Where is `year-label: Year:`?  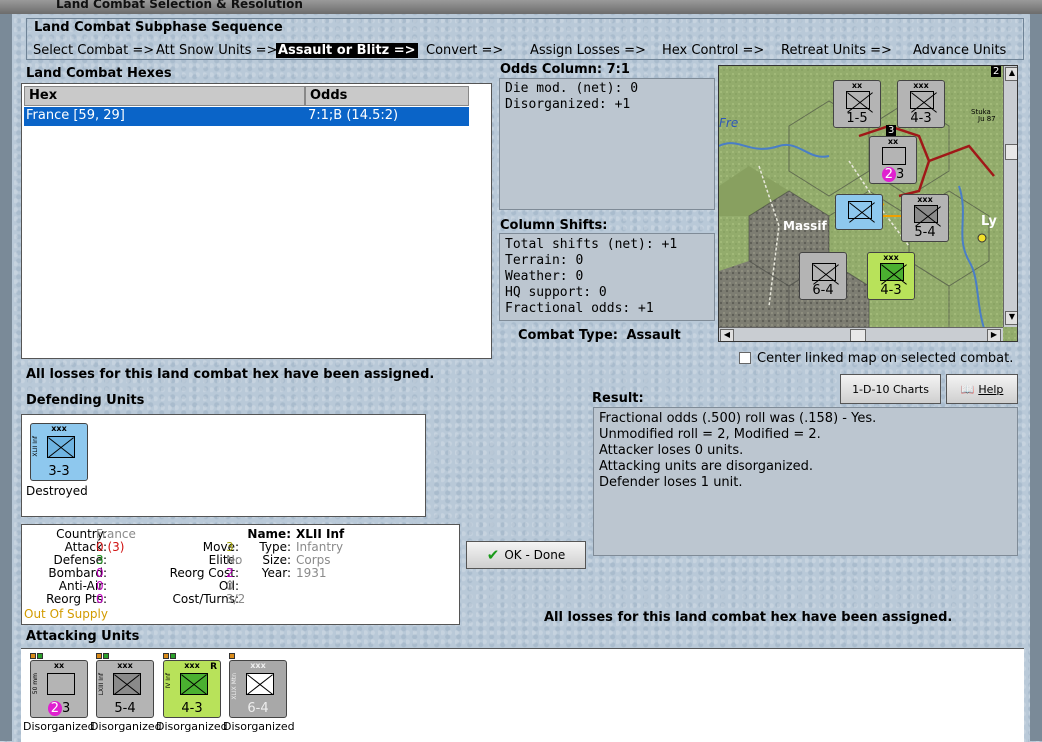 year-label: Year: is located at coordinates (276, 573).